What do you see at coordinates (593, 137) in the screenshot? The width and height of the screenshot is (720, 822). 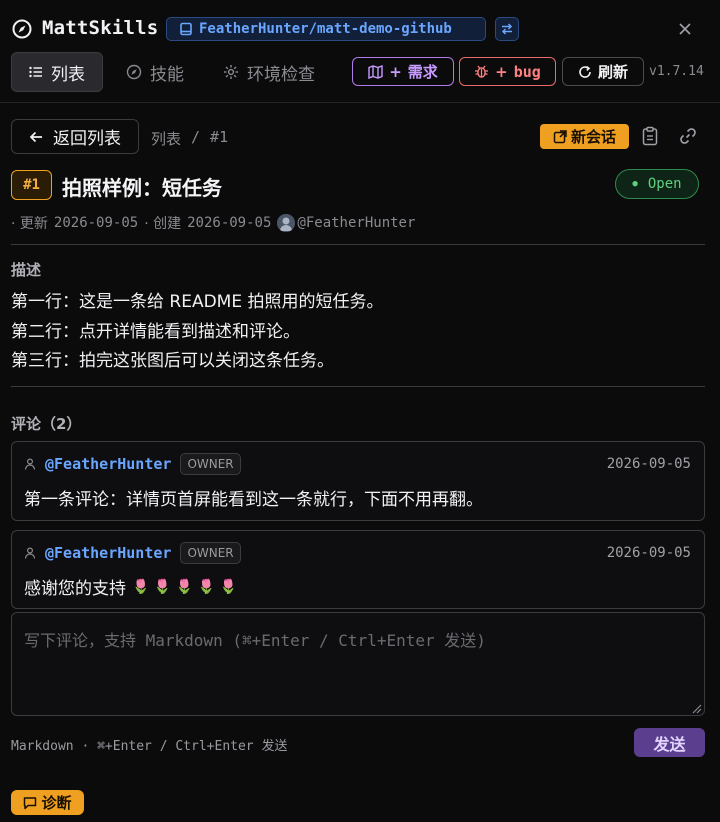 I see `new-session-label: 新会话` at bounding box center [593, 137].